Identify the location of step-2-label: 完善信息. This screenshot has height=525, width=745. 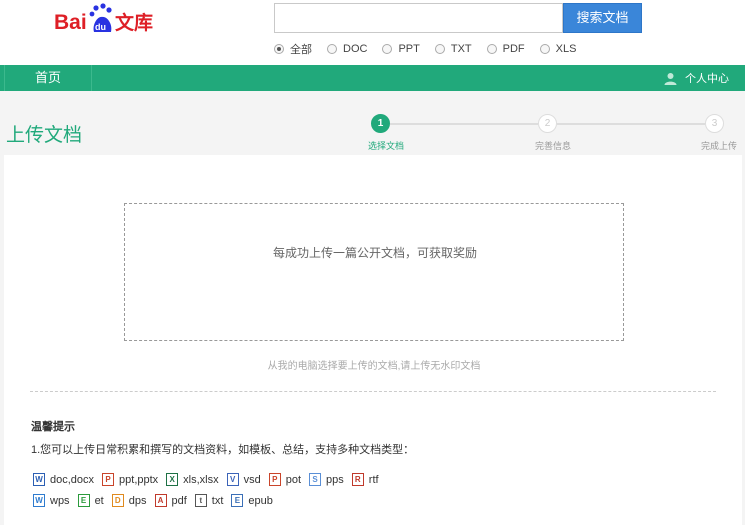
(553, 146).